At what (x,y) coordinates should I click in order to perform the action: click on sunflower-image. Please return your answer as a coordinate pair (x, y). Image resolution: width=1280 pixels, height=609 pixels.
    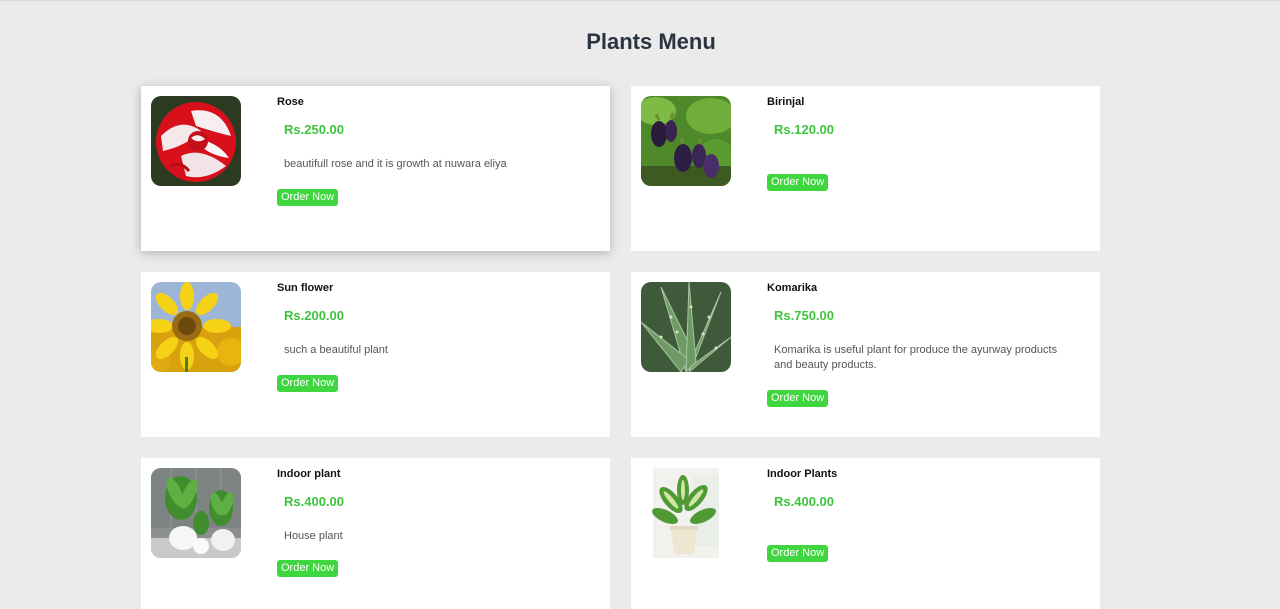
    Looking at the image, I should click on (196, 327).